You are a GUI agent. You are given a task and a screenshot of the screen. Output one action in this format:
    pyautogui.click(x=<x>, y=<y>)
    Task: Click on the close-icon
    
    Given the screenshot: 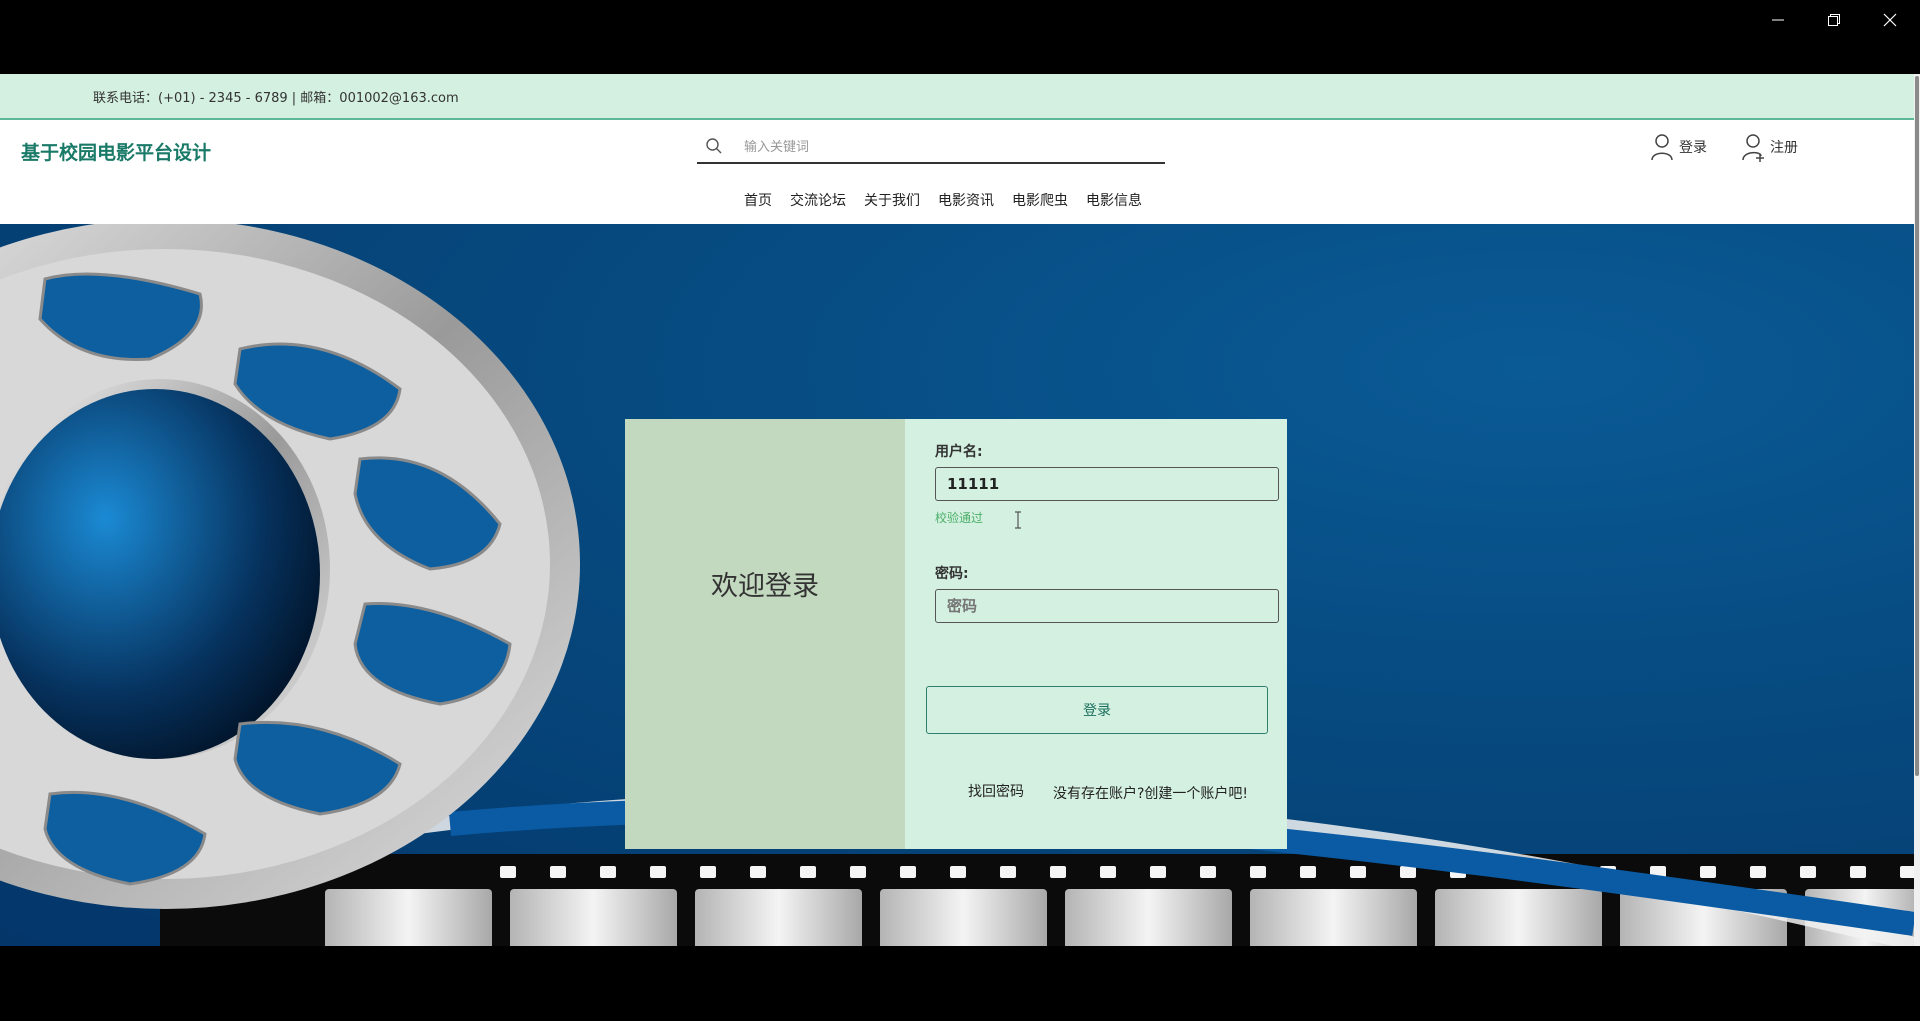 What is the action you would take?
    pyautogui.click(x=1890, y=20)
    